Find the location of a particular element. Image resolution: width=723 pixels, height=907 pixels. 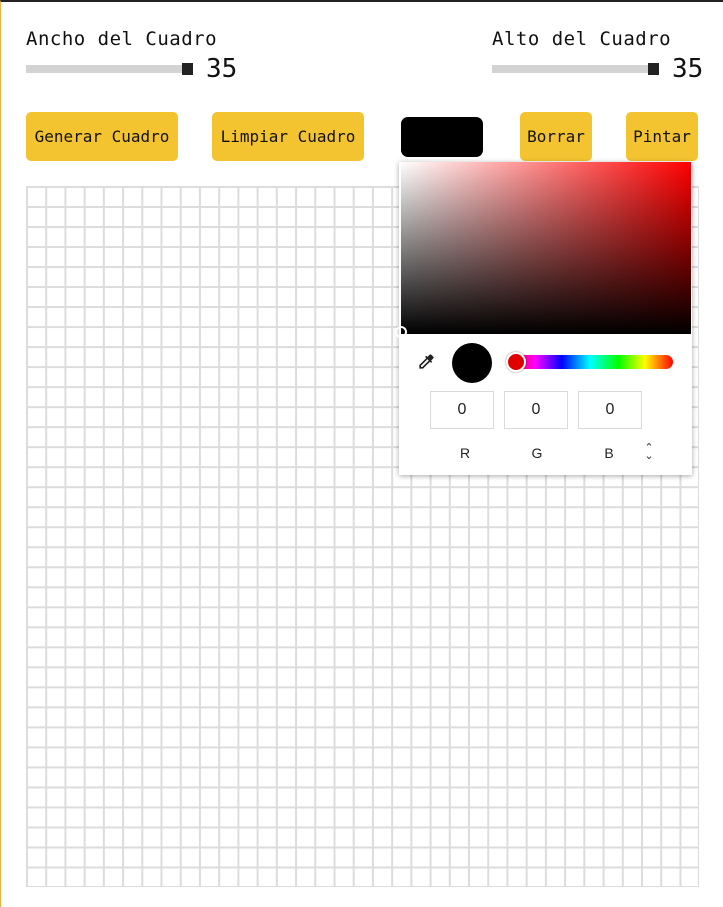

color-preview-circle is located at coordinates (472, 363).